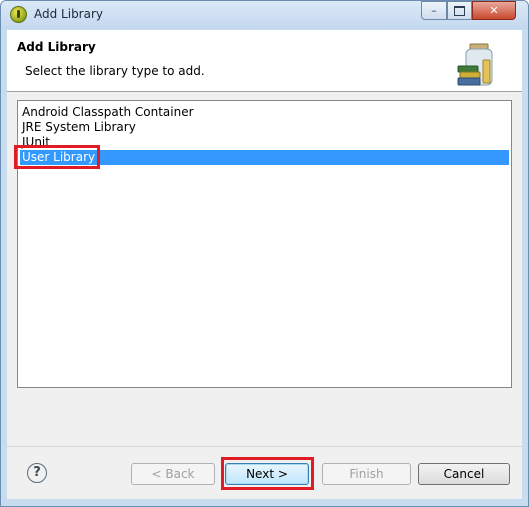 The image size is (529, 507). What do you see at coordinates (264, 446) in the screenshot?
I see `footer-divider` at bounding box center [264, 446].